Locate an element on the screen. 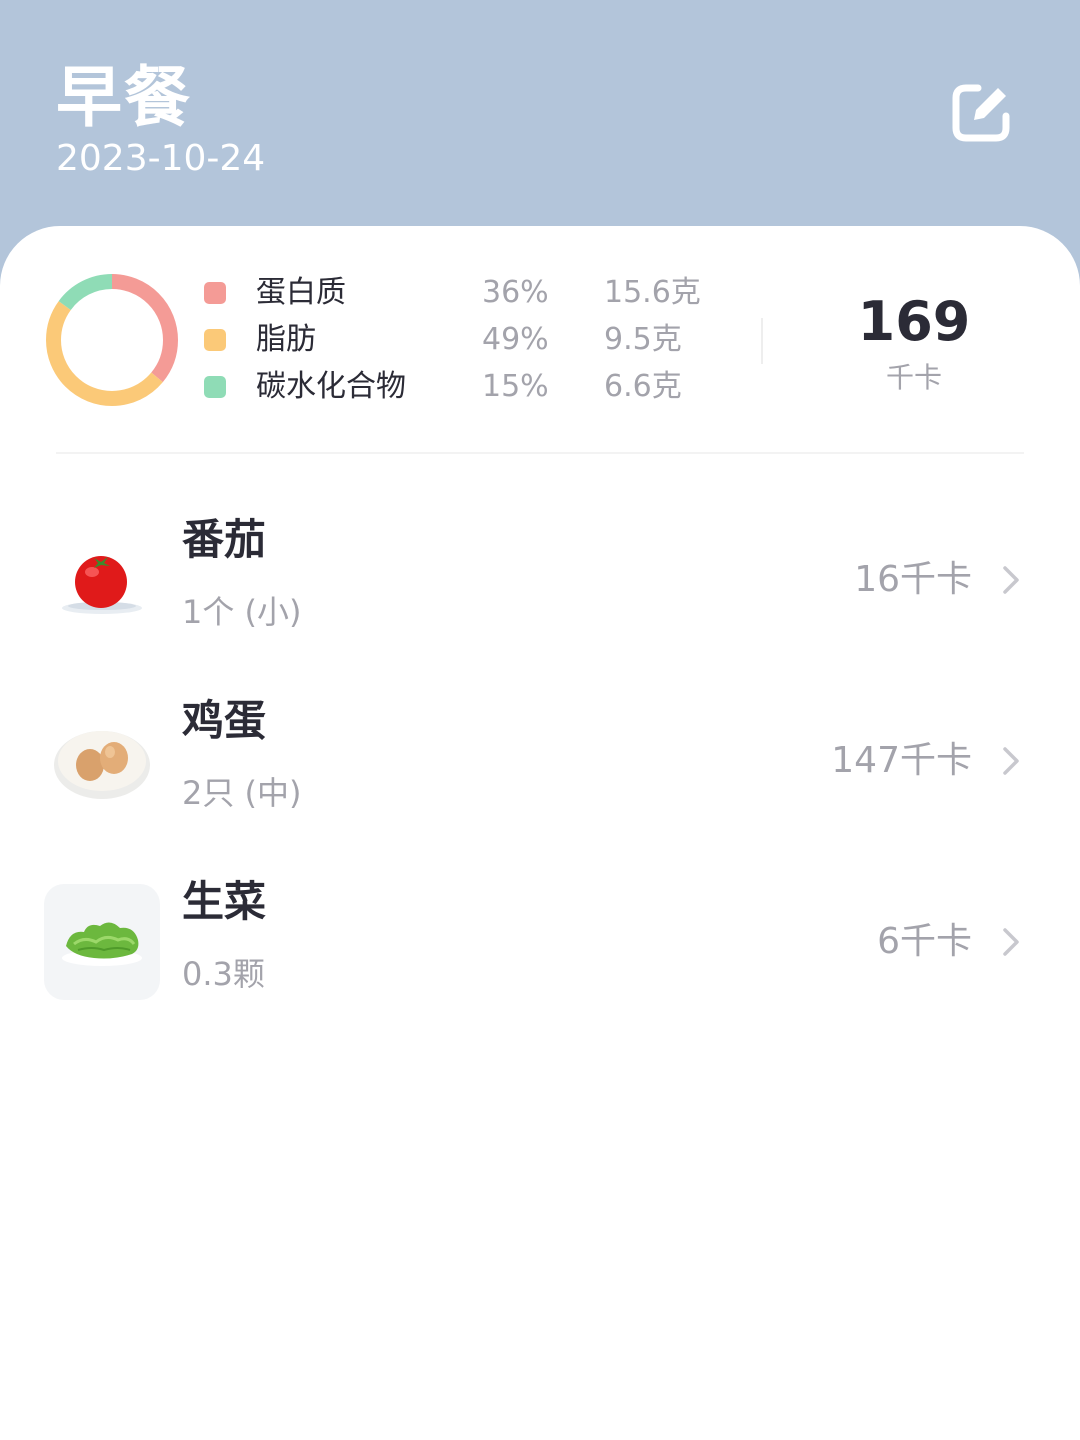 Image resolution: width=1080 pixels, height=1440 pixels. food-item-tomato: 番茄 1个 (小) 16千卡 is located at coordinates (540, 587).